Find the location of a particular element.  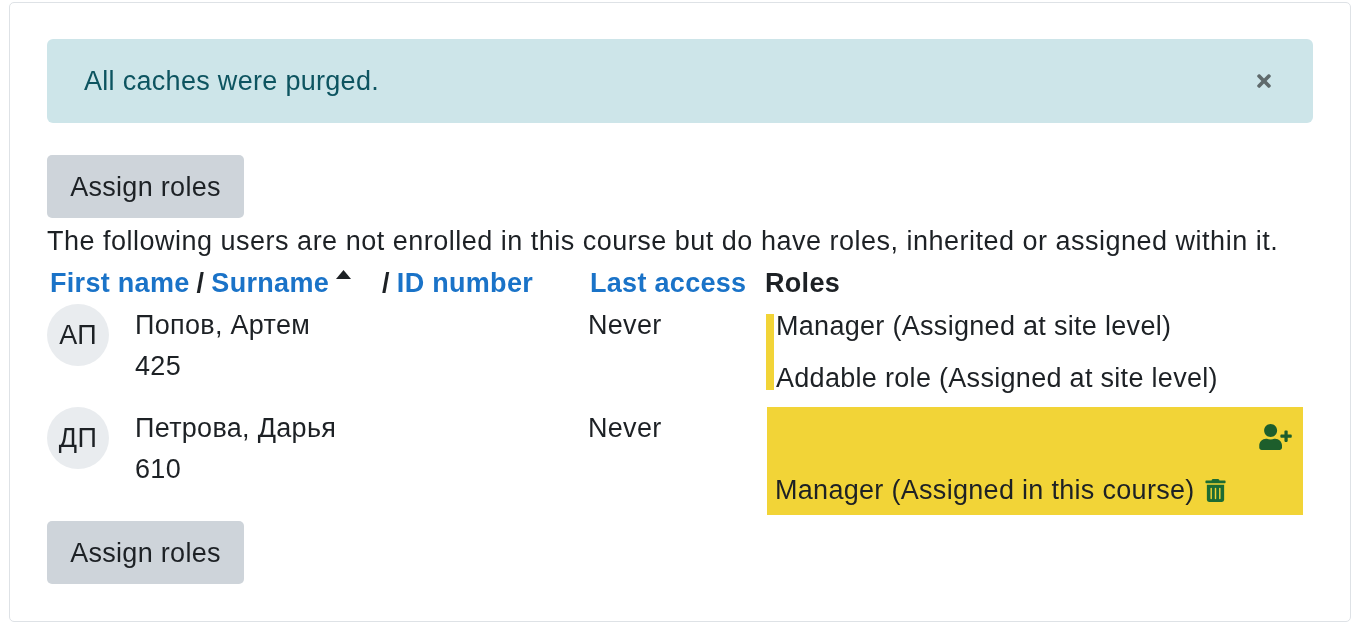

user-name: Петрова, Дарья is located at coordinates (236, 428).